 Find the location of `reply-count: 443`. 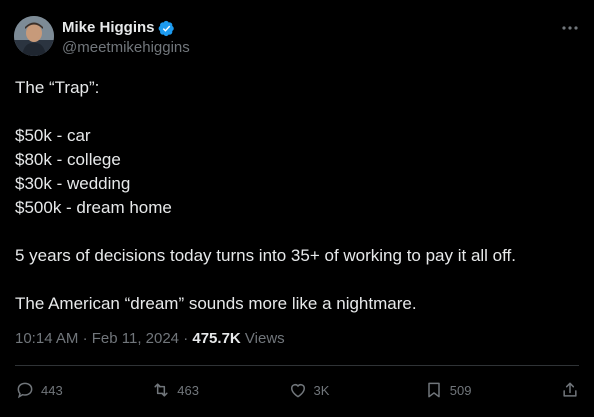

reply-count: 443 is located at coordinates (52, 390).